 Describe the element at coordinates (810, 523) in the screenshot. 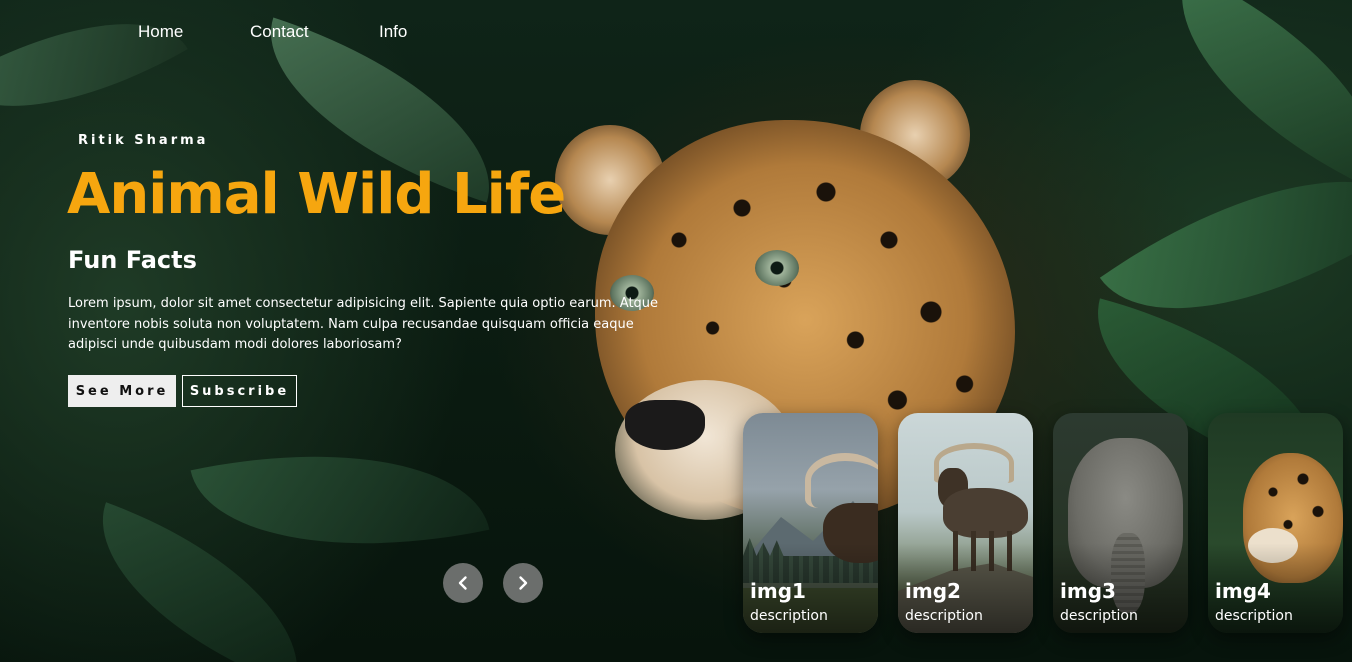

I see `slider-card: img1 description` at that location.